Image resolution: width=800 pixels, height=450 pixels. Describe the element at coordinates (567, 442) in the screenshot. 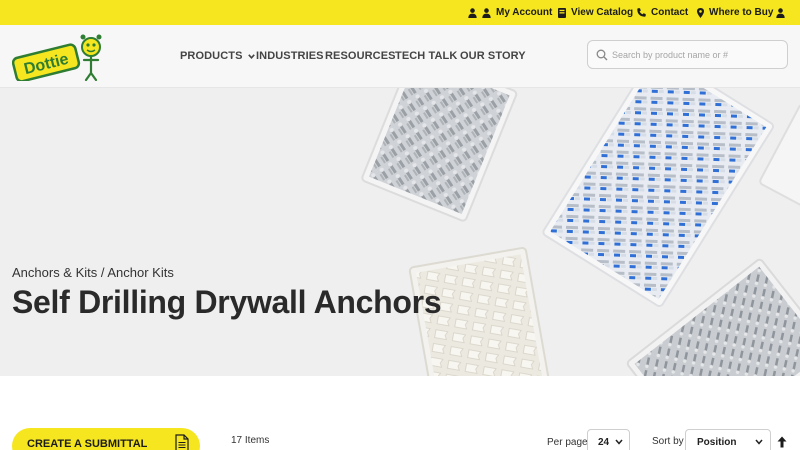

I see `per-page-label: Per page` at that location.